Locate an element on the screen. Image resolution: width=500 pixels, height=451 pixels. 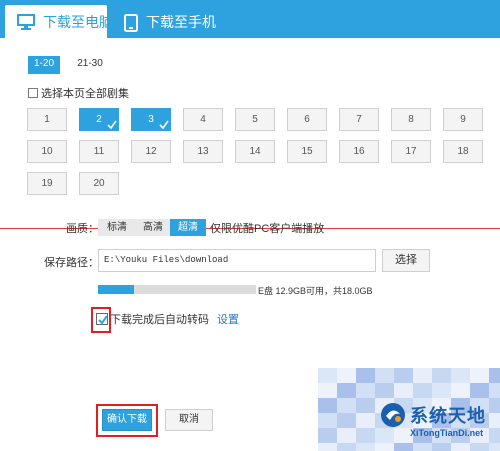
episode-button: 13 is located at coordinates (203, 151).